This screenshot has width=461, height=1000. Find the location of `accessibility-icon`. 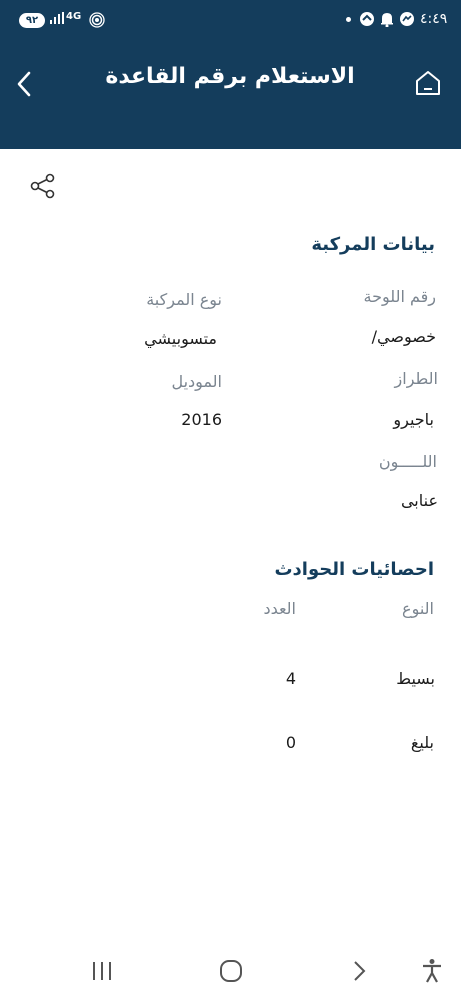

accessibility-icon is located at coordinates (432, 973).